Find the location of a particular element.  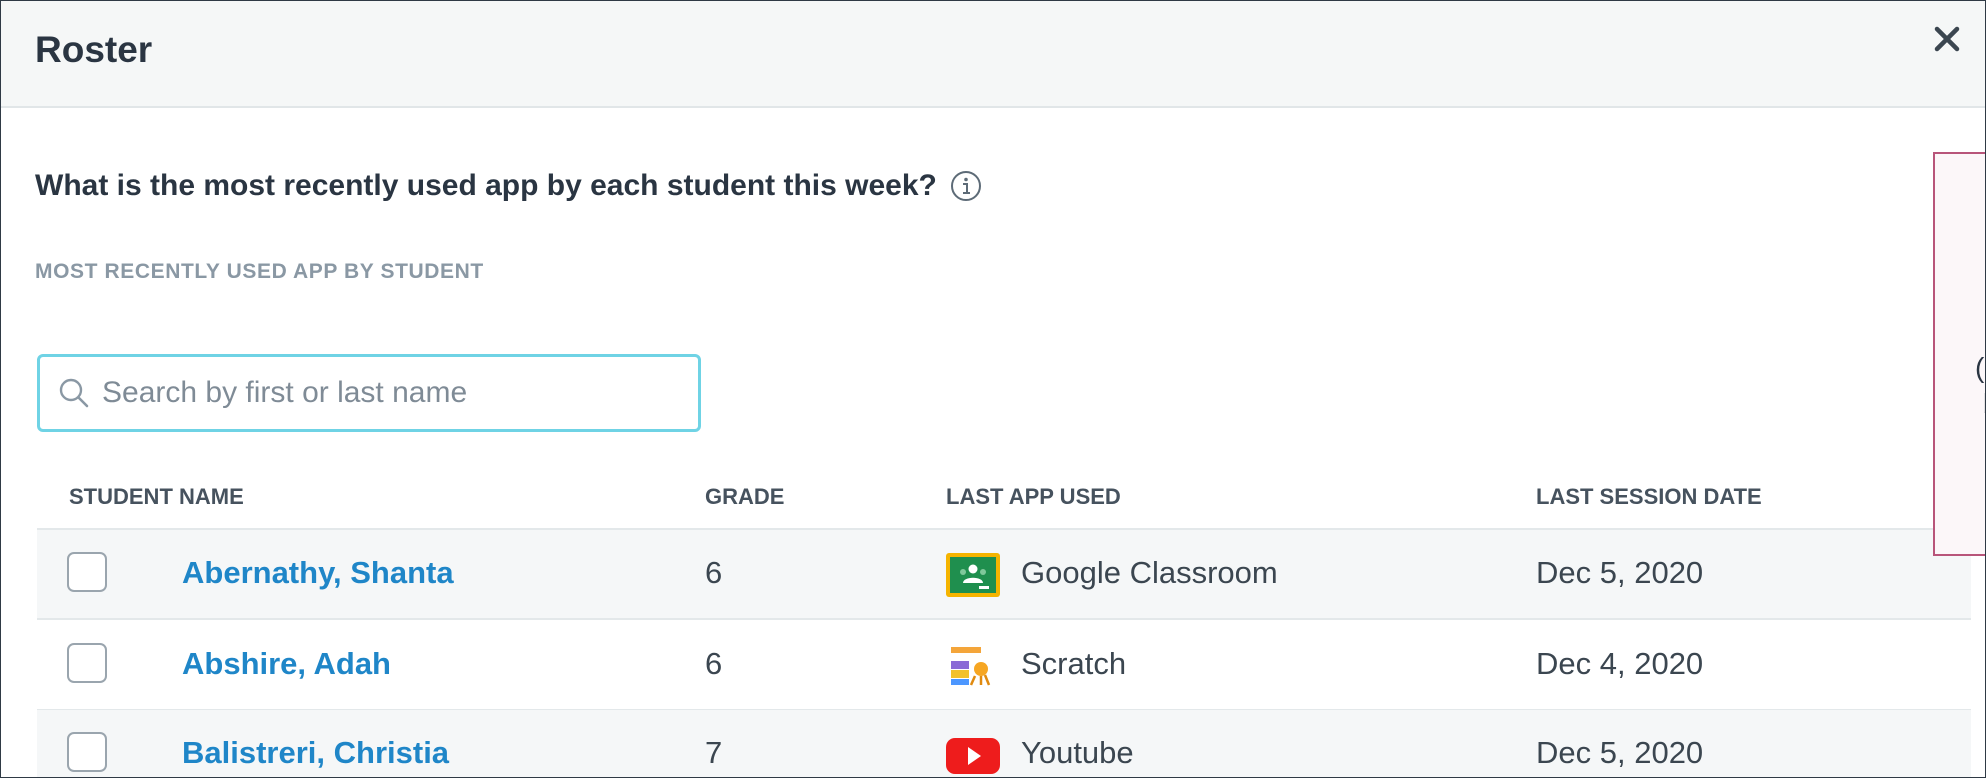

modal-header: Roster is located at coordinates (993, 54).